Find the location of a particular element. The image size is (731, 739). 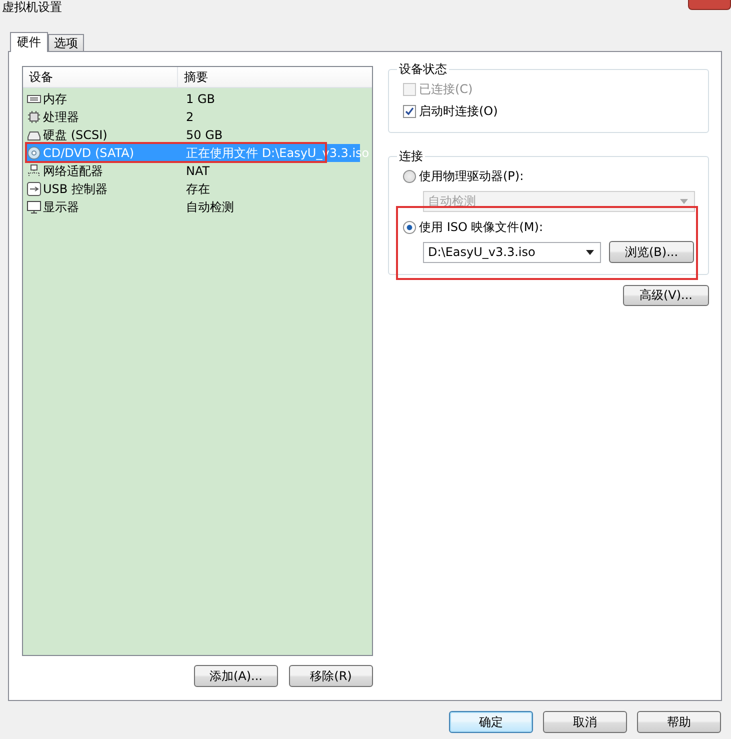

device-name: 显示器 is located at coordinates (61, 207).